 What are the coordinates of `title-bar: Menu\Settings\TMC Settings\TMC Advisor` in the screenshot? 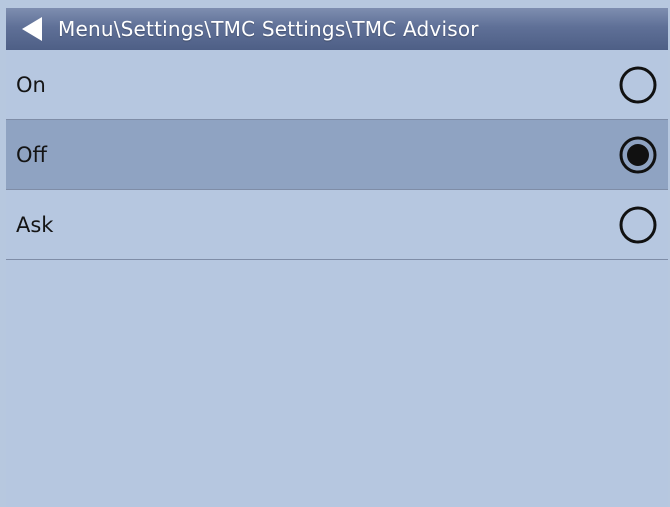 It's located at (337, 29).